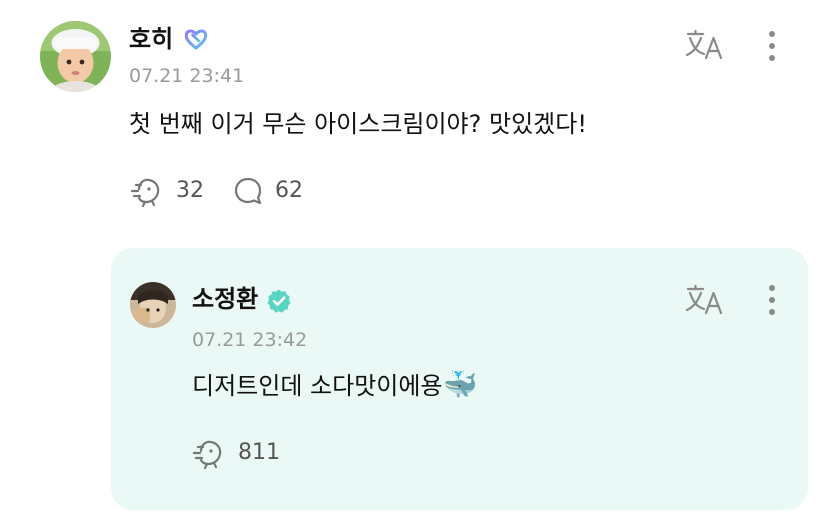 This screenshot has height=523, width=828. What do you see at coordinates (248, 191) in the screenshot?
I see `comment-icon` at bounding box center [248, 191].